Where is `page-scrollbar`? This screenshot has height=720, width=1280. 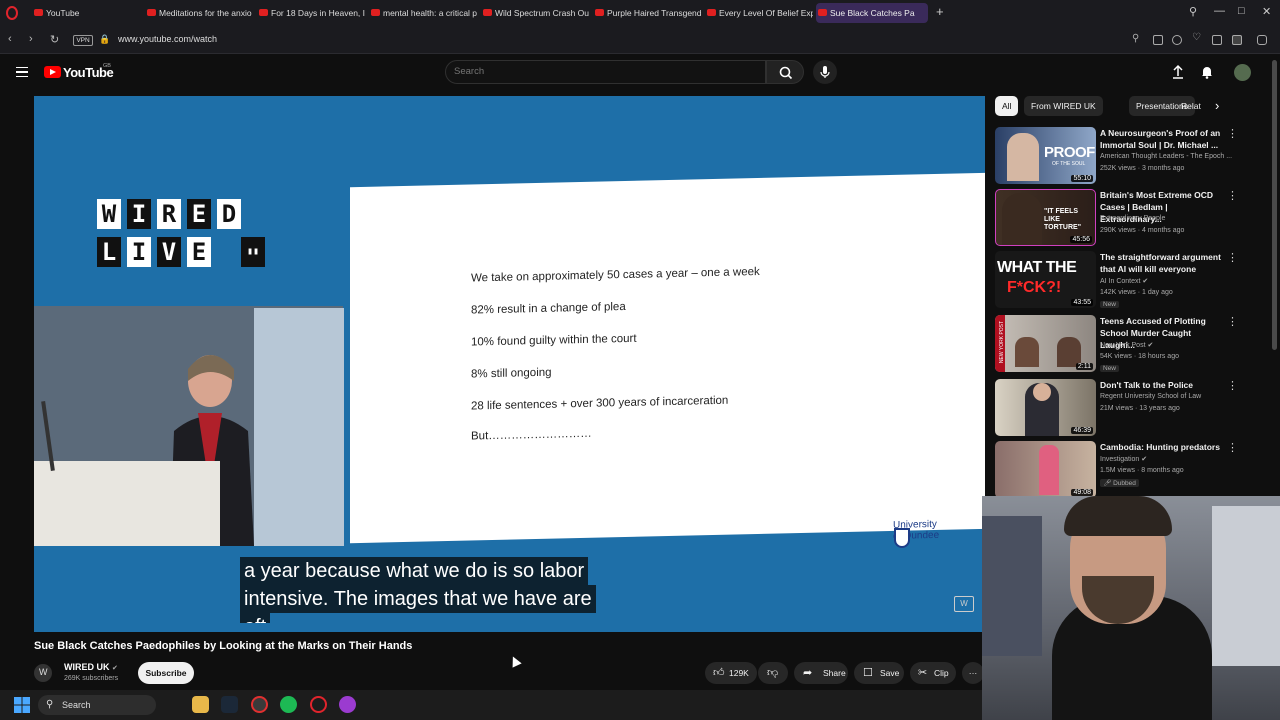
page-scrollbar is located at coordinates (1274, 205).